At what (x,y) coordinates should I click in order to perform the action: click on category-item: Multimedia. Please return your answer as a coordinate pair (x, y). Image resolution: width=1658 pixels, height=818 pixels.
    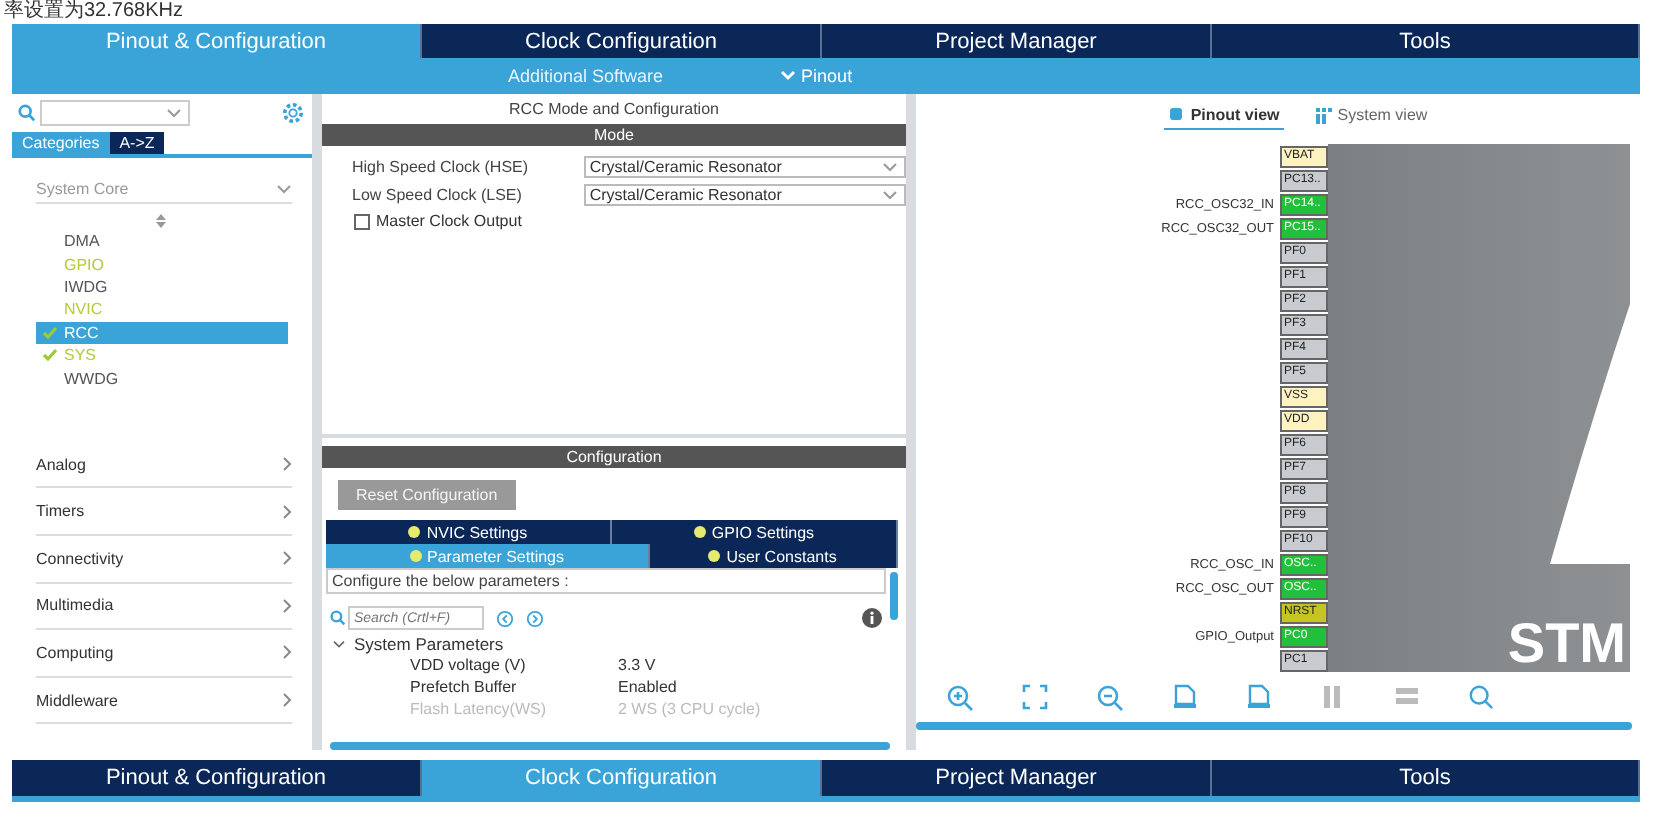
    Looking at the image, I should click on (164, 607).